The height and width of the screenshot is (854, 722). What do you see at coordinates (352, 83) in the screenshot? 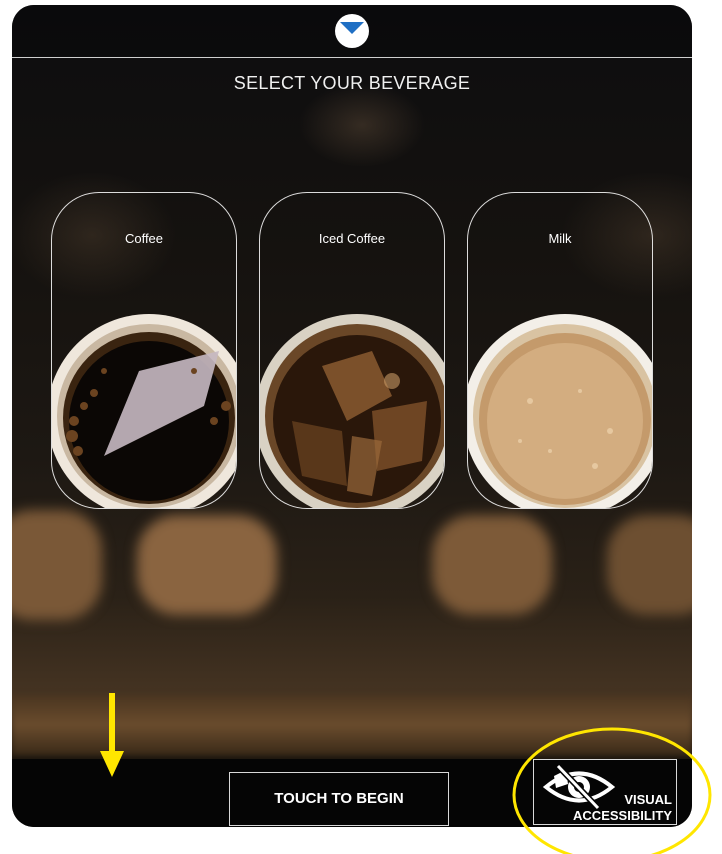
I see `page-title: SELECT YOUR BEVERAGE` at bounding box center [352, 83].